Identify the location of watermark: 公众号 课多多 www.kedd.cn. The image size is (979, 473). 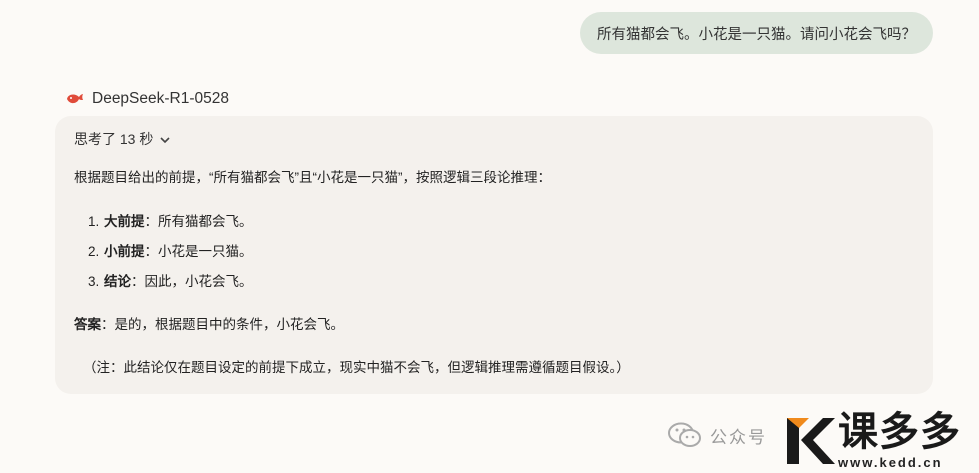
(823, 441).